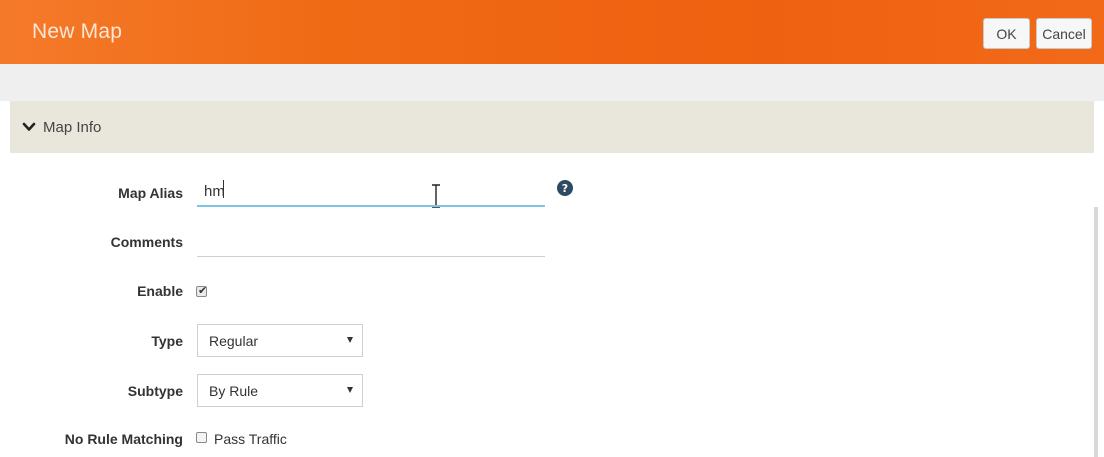 The image size is (1104, 457). What do you see at coordinates (167, 341) in the screenshot?
I see `type-label: Type` at bounding box center [167, 341].